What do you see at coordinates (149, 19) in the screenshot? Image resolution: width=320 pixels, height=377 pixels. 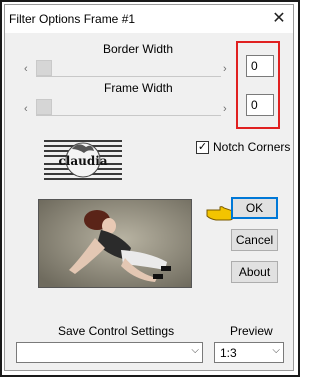 I see `title-bar: Filter Options Frame #1 ✕` at bounding box center [149, 19].